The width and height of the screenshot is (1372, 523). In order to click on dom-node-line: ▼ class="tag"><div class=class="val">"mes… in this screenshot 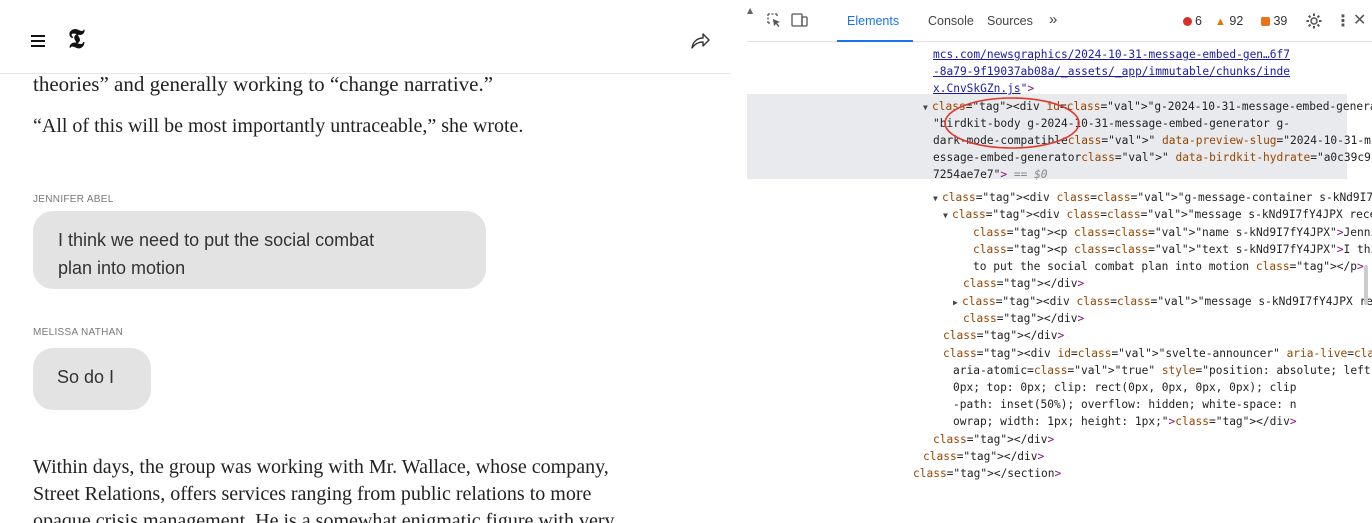, I will do `click(1157, 214)`.